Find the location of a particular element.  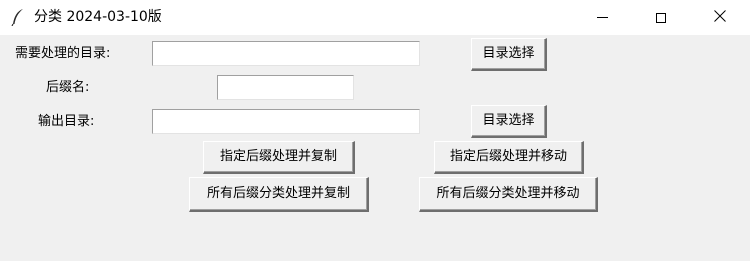

window-title: 分类 2024-03-10版 is located at coordinates (98, 17).